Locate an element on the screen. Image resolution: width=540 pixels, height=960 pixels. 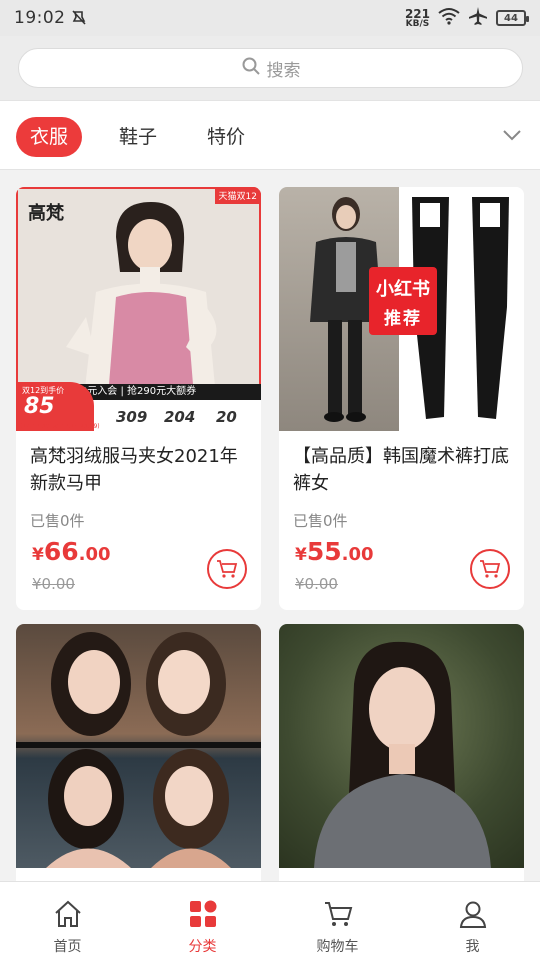
product-price: ¥66.00 is located at coordinates (71, 551).